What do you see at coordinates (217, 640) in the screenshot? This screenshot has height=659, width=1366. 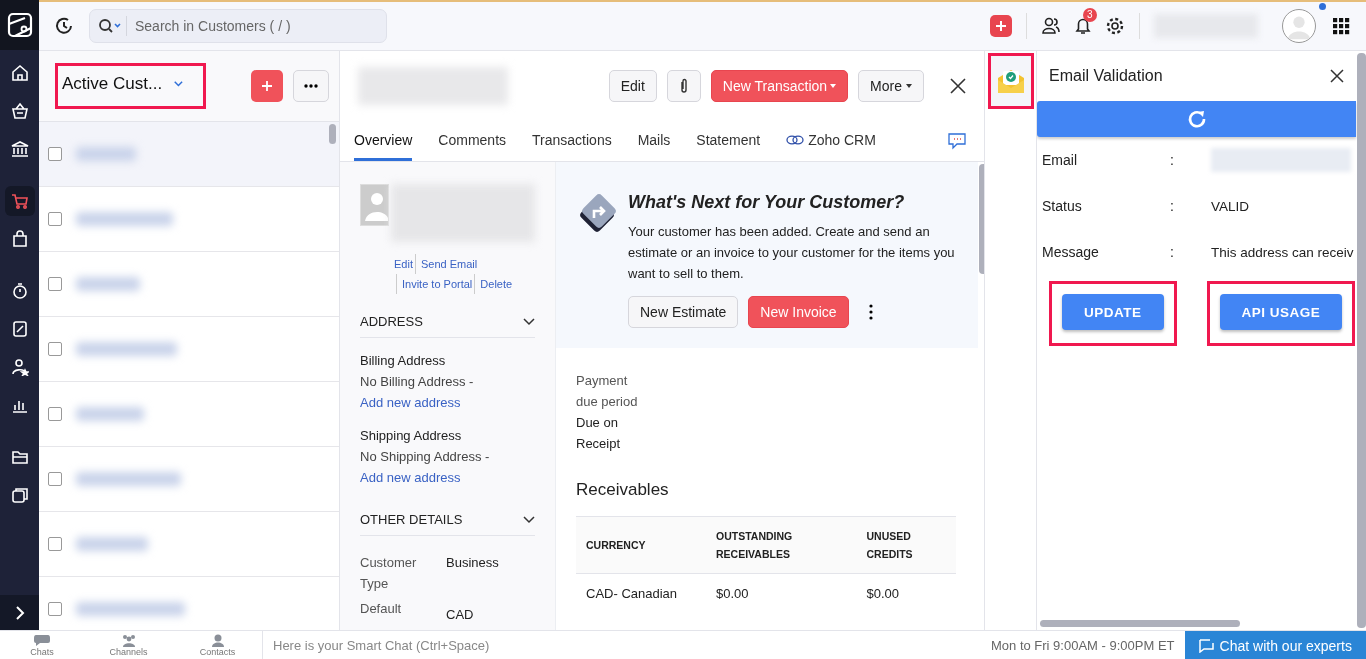 I see `person-icon` at bounding box center [217, 640].